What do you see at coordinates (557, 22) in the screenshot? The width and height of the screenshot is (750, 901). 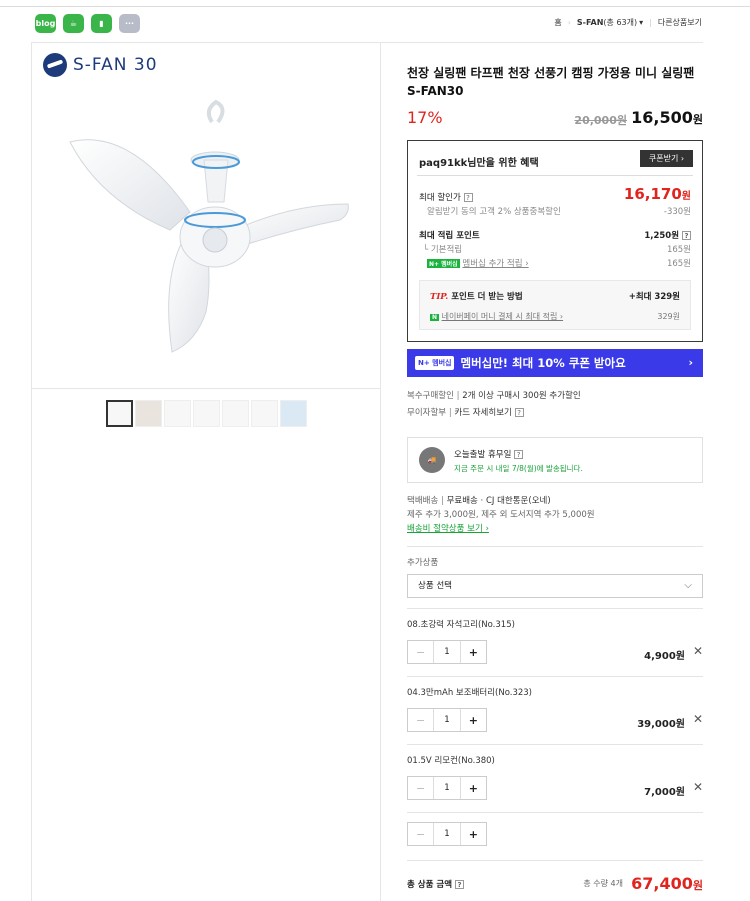 I see `breadcrumb-home: 홈` at bounding box center [557, 22].